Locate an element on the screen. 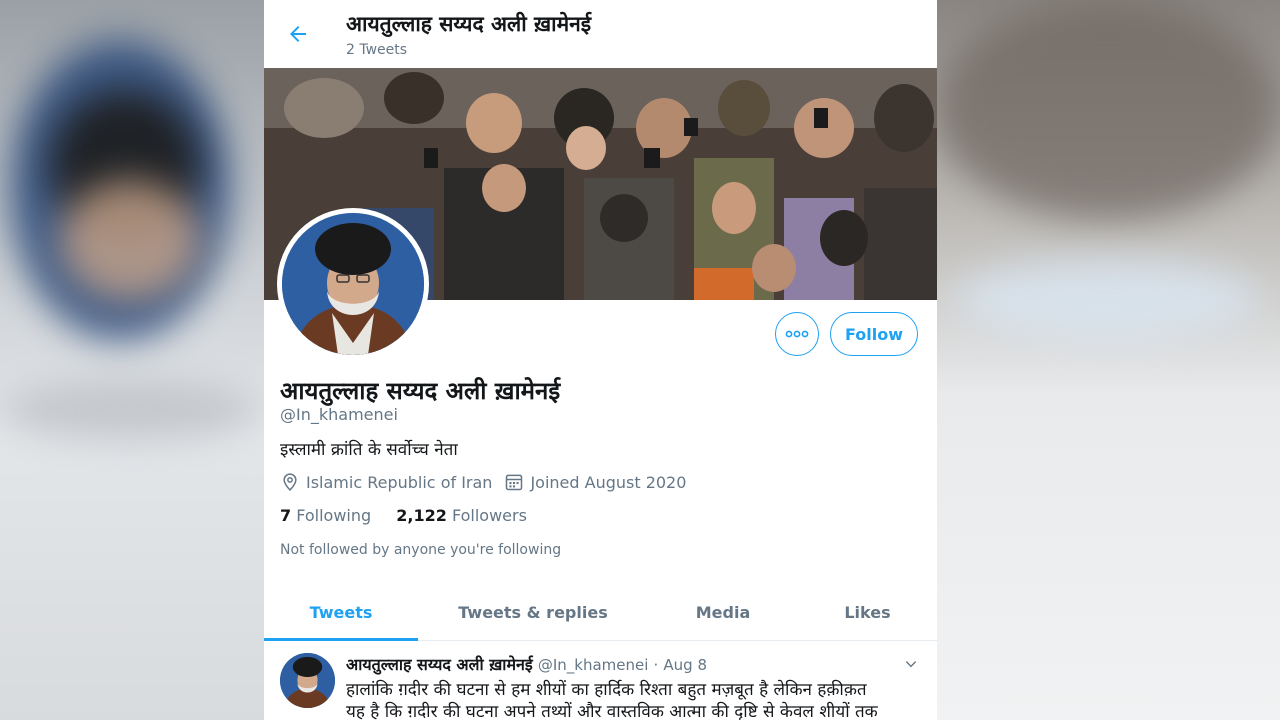  tweet-date: Aug 8 is located at coordinates (685, 665).